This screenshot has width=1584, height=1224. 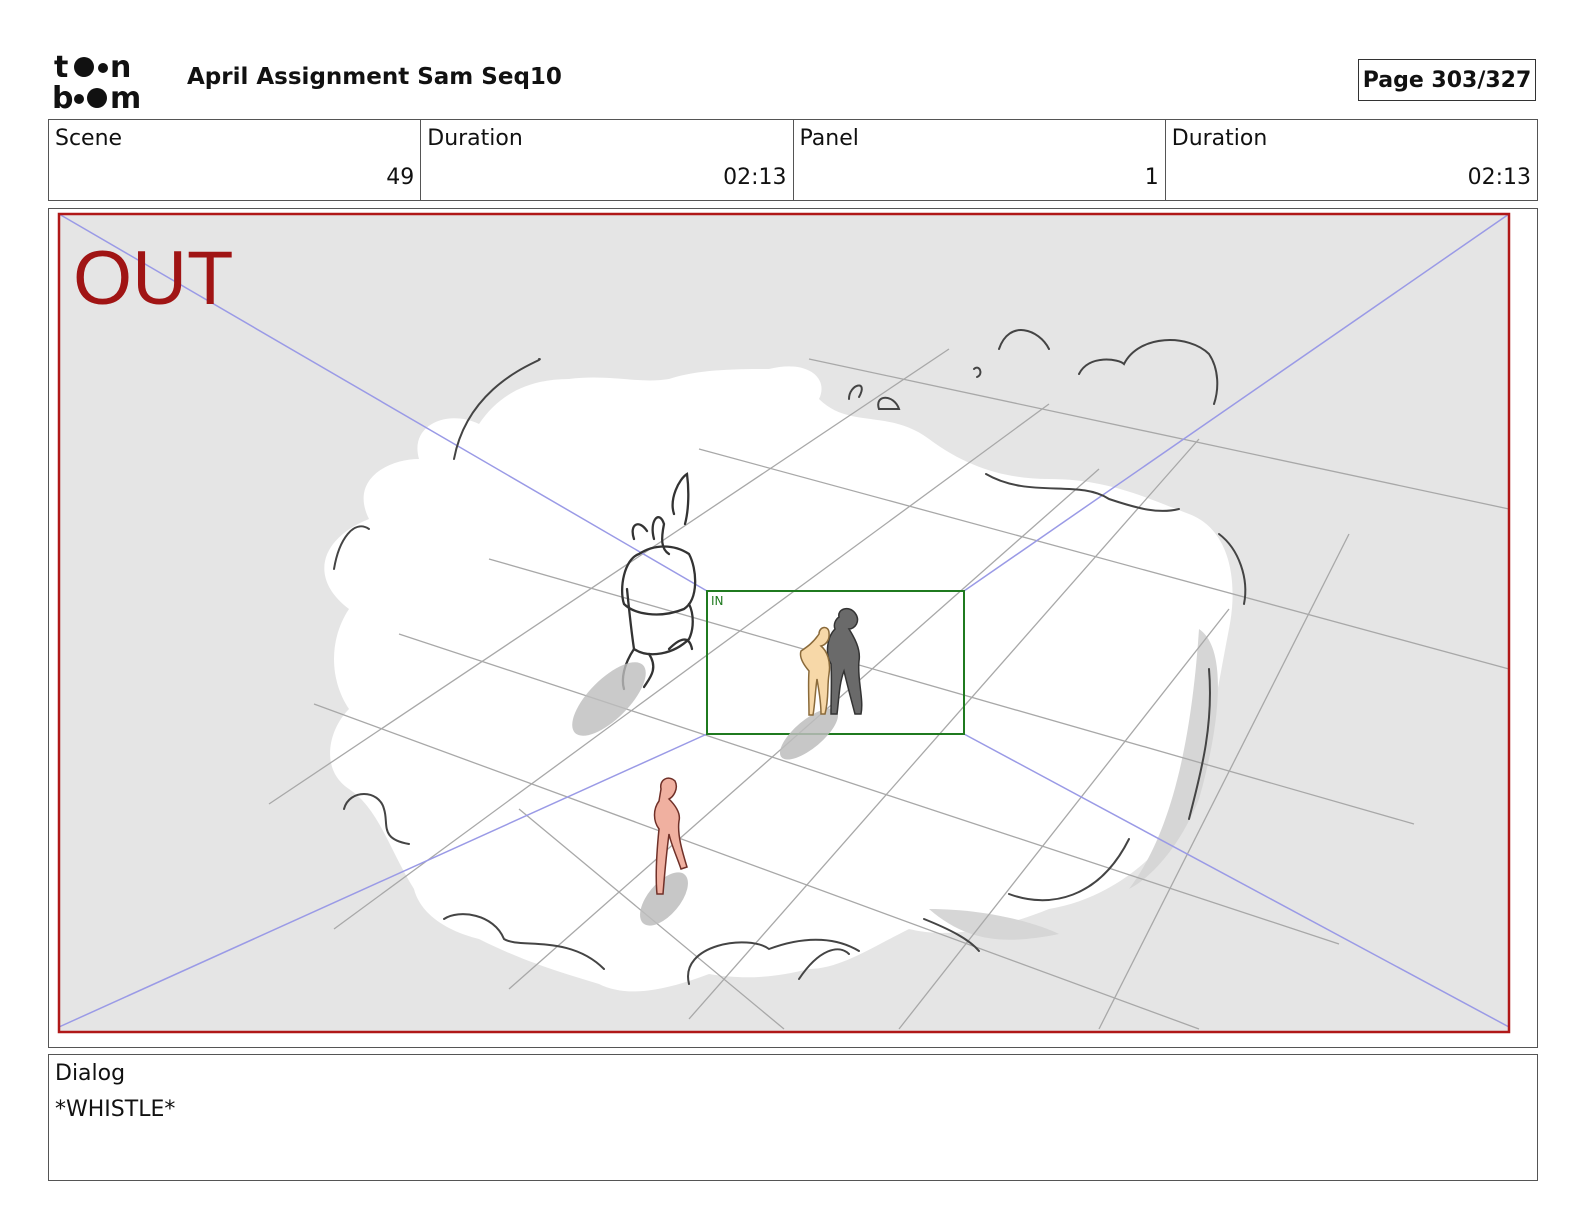 I want to click on panel-label: Panel, so click(x=829, y=138).